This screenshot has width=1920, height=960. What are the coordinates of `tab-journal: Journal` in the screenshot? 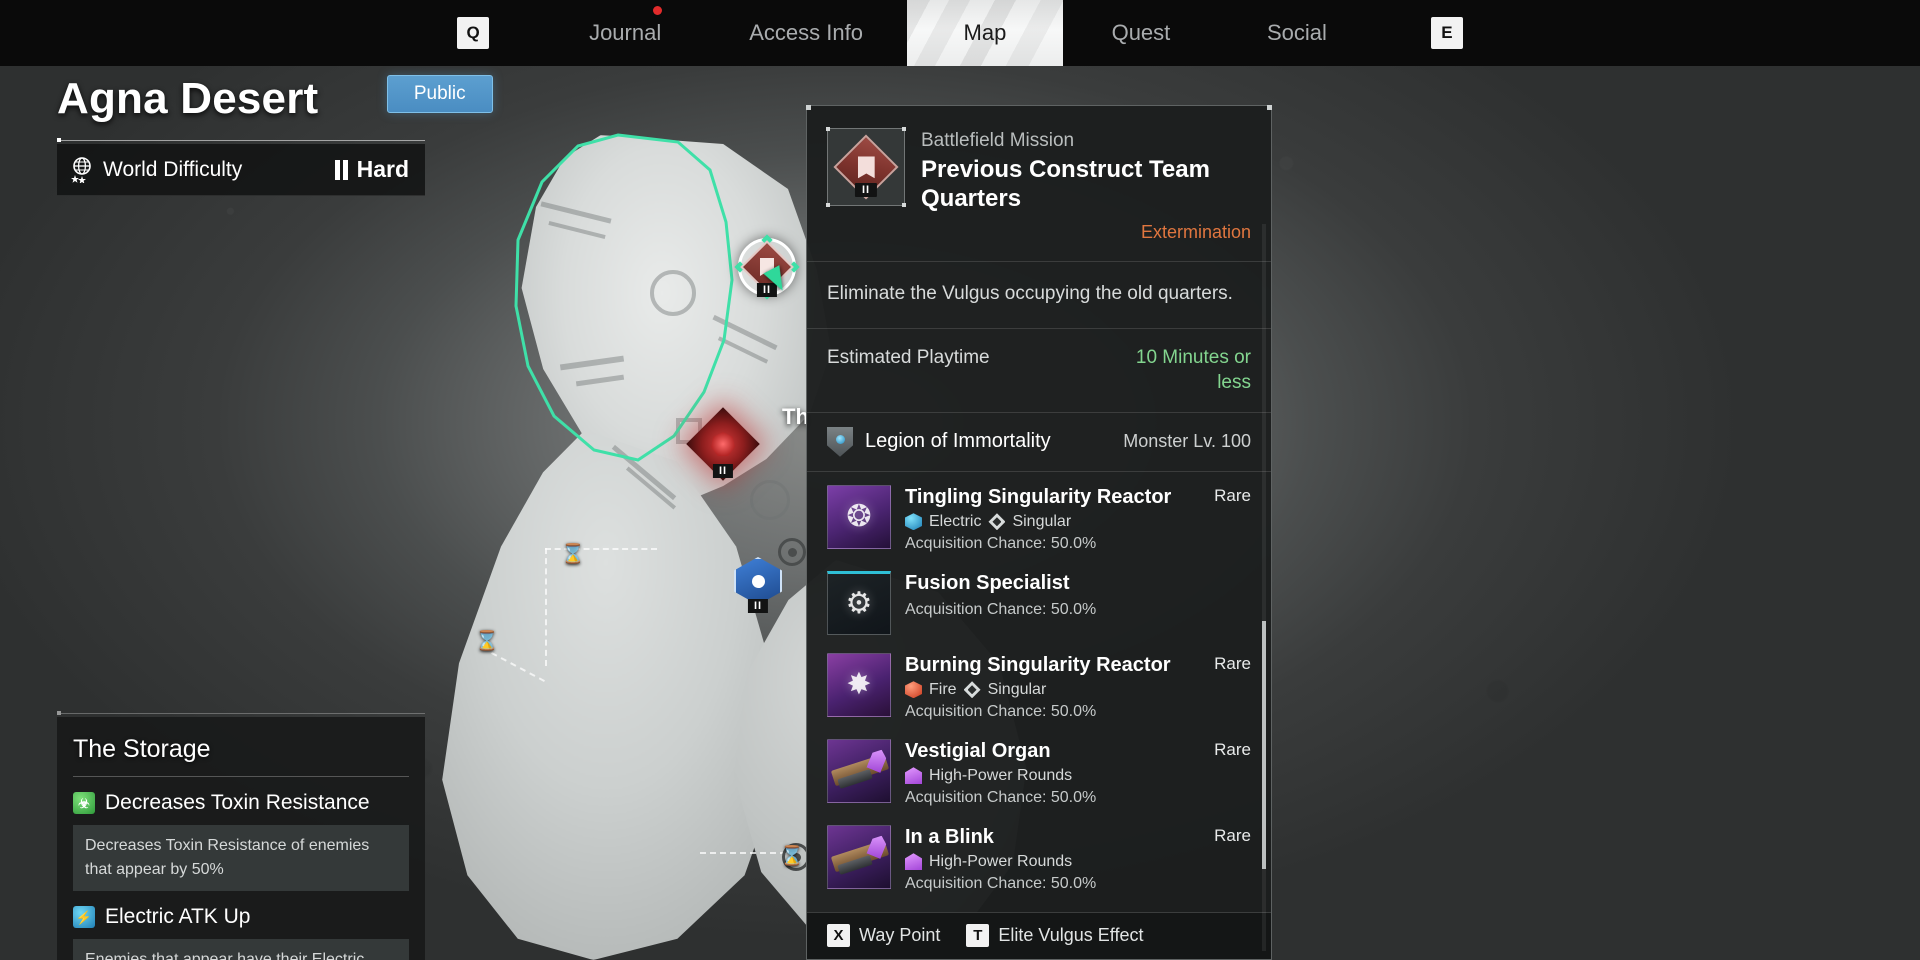 It's located at (625, 33).